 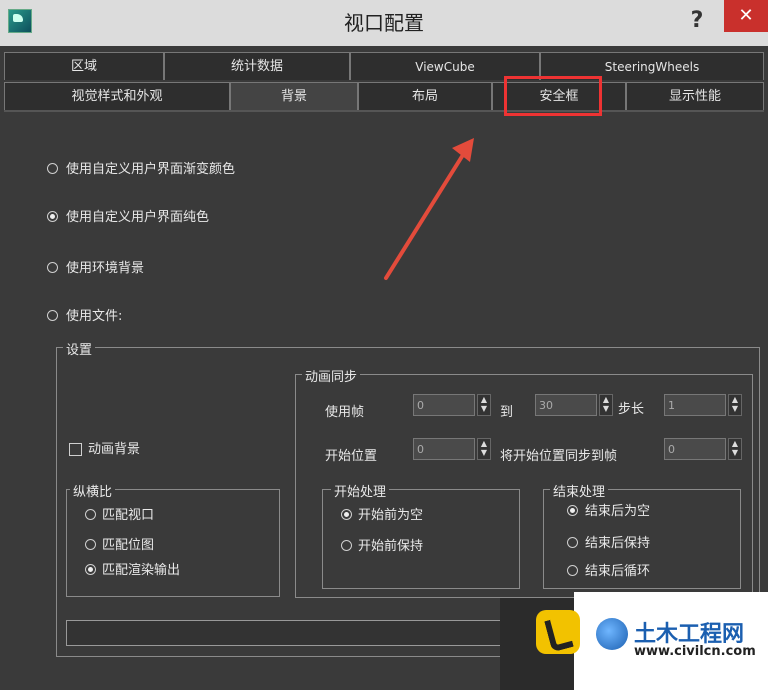 I want to click on label-ui-solid: 使用自定义用户界面纯色, so click(x=138, y=217).